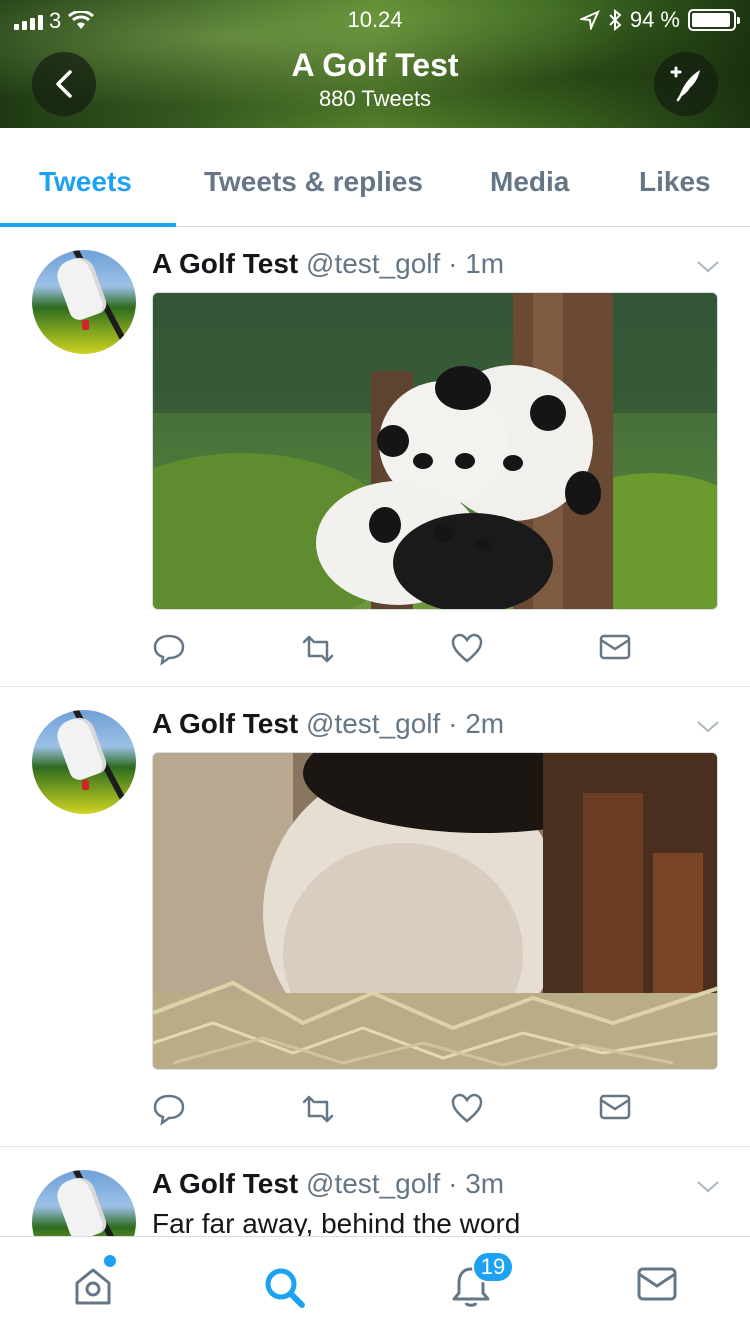 The height and width of the screenshot is (1334, 750). Describe the element at coordinates (93, 1286) in the screenshot. I see `home-icon` at that location.